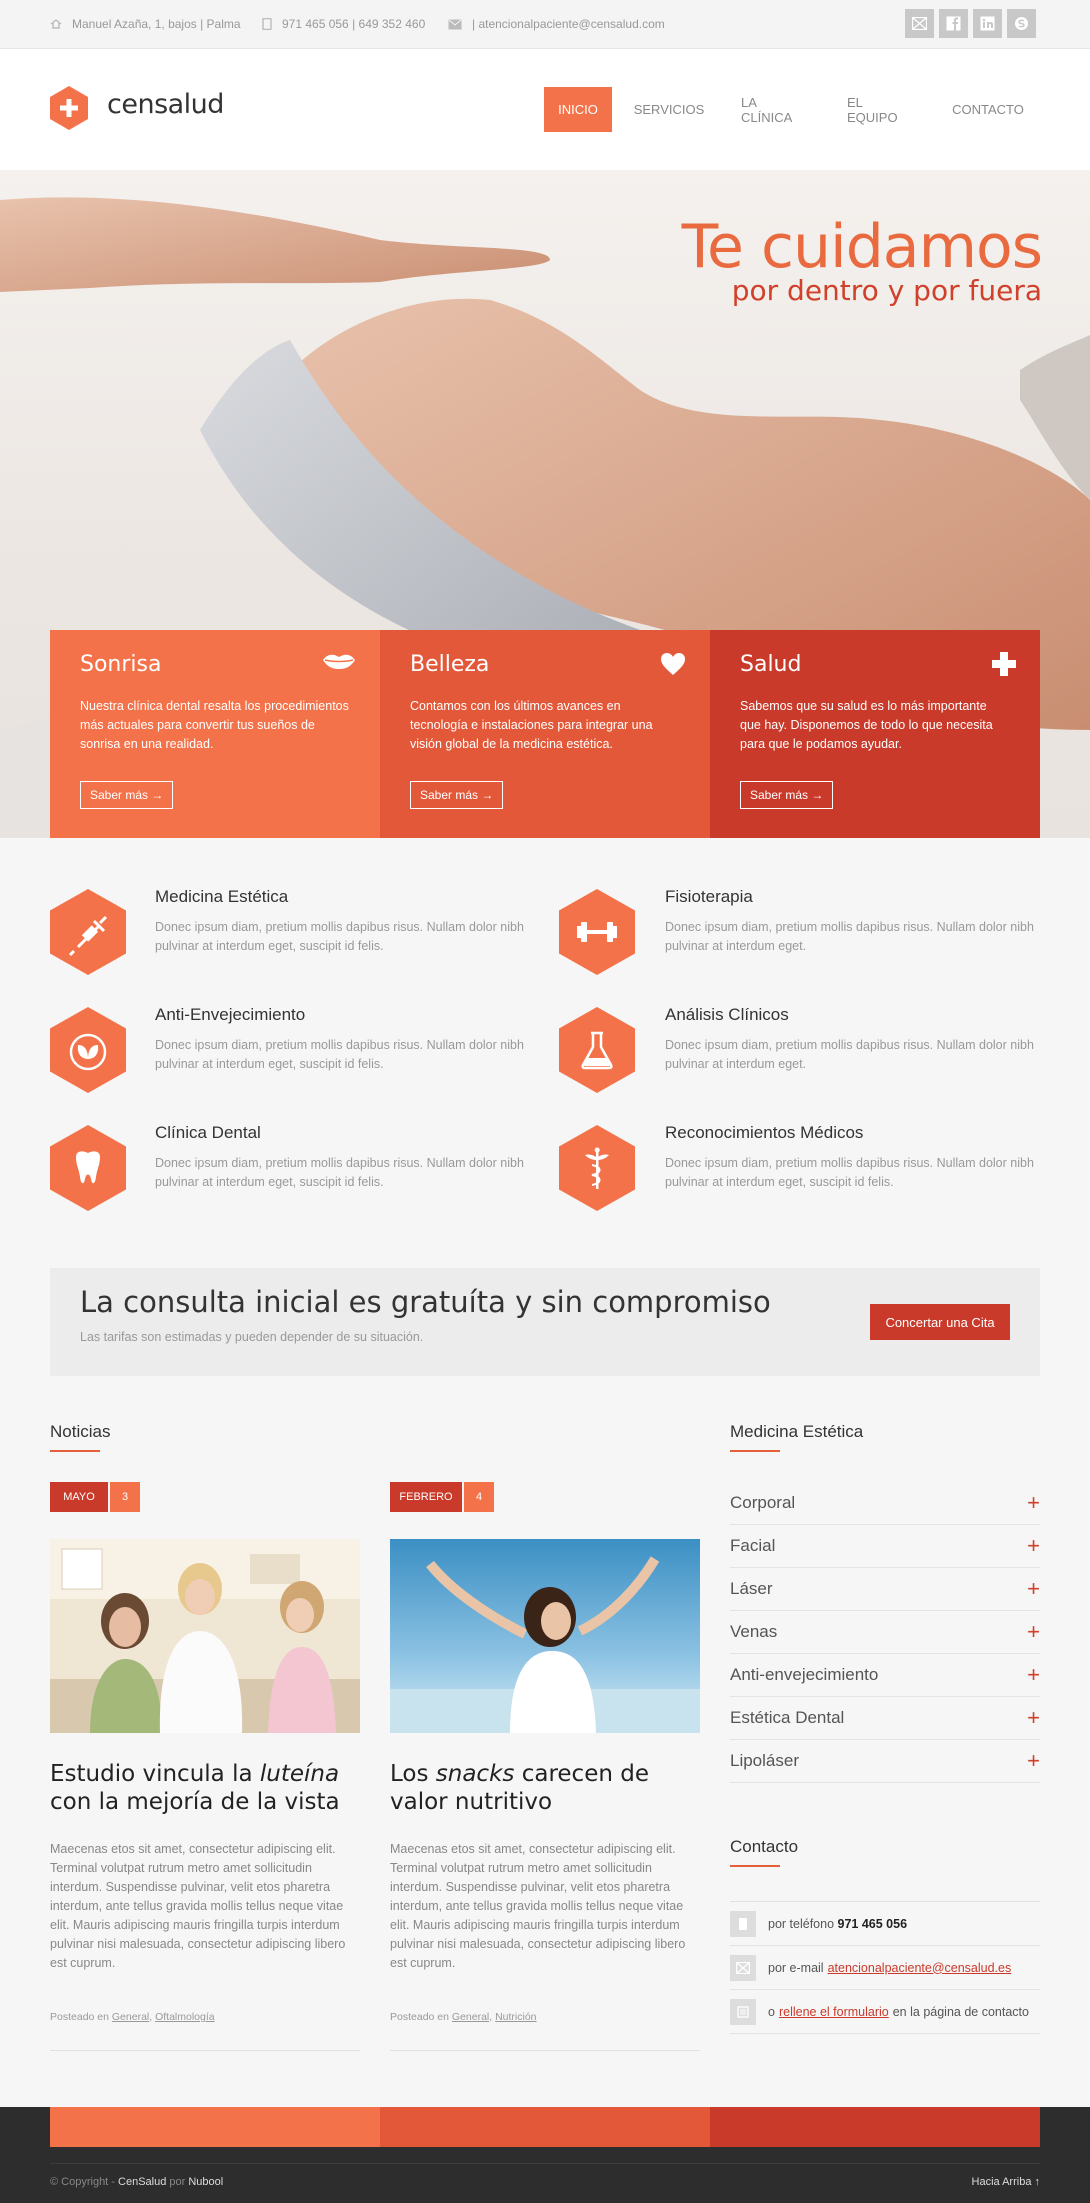  What do you see at coordinates (804, 1674) in the screenshot?
I see `accordion-label: Anti-envejecimiento` at bounding box center [804, 1674].